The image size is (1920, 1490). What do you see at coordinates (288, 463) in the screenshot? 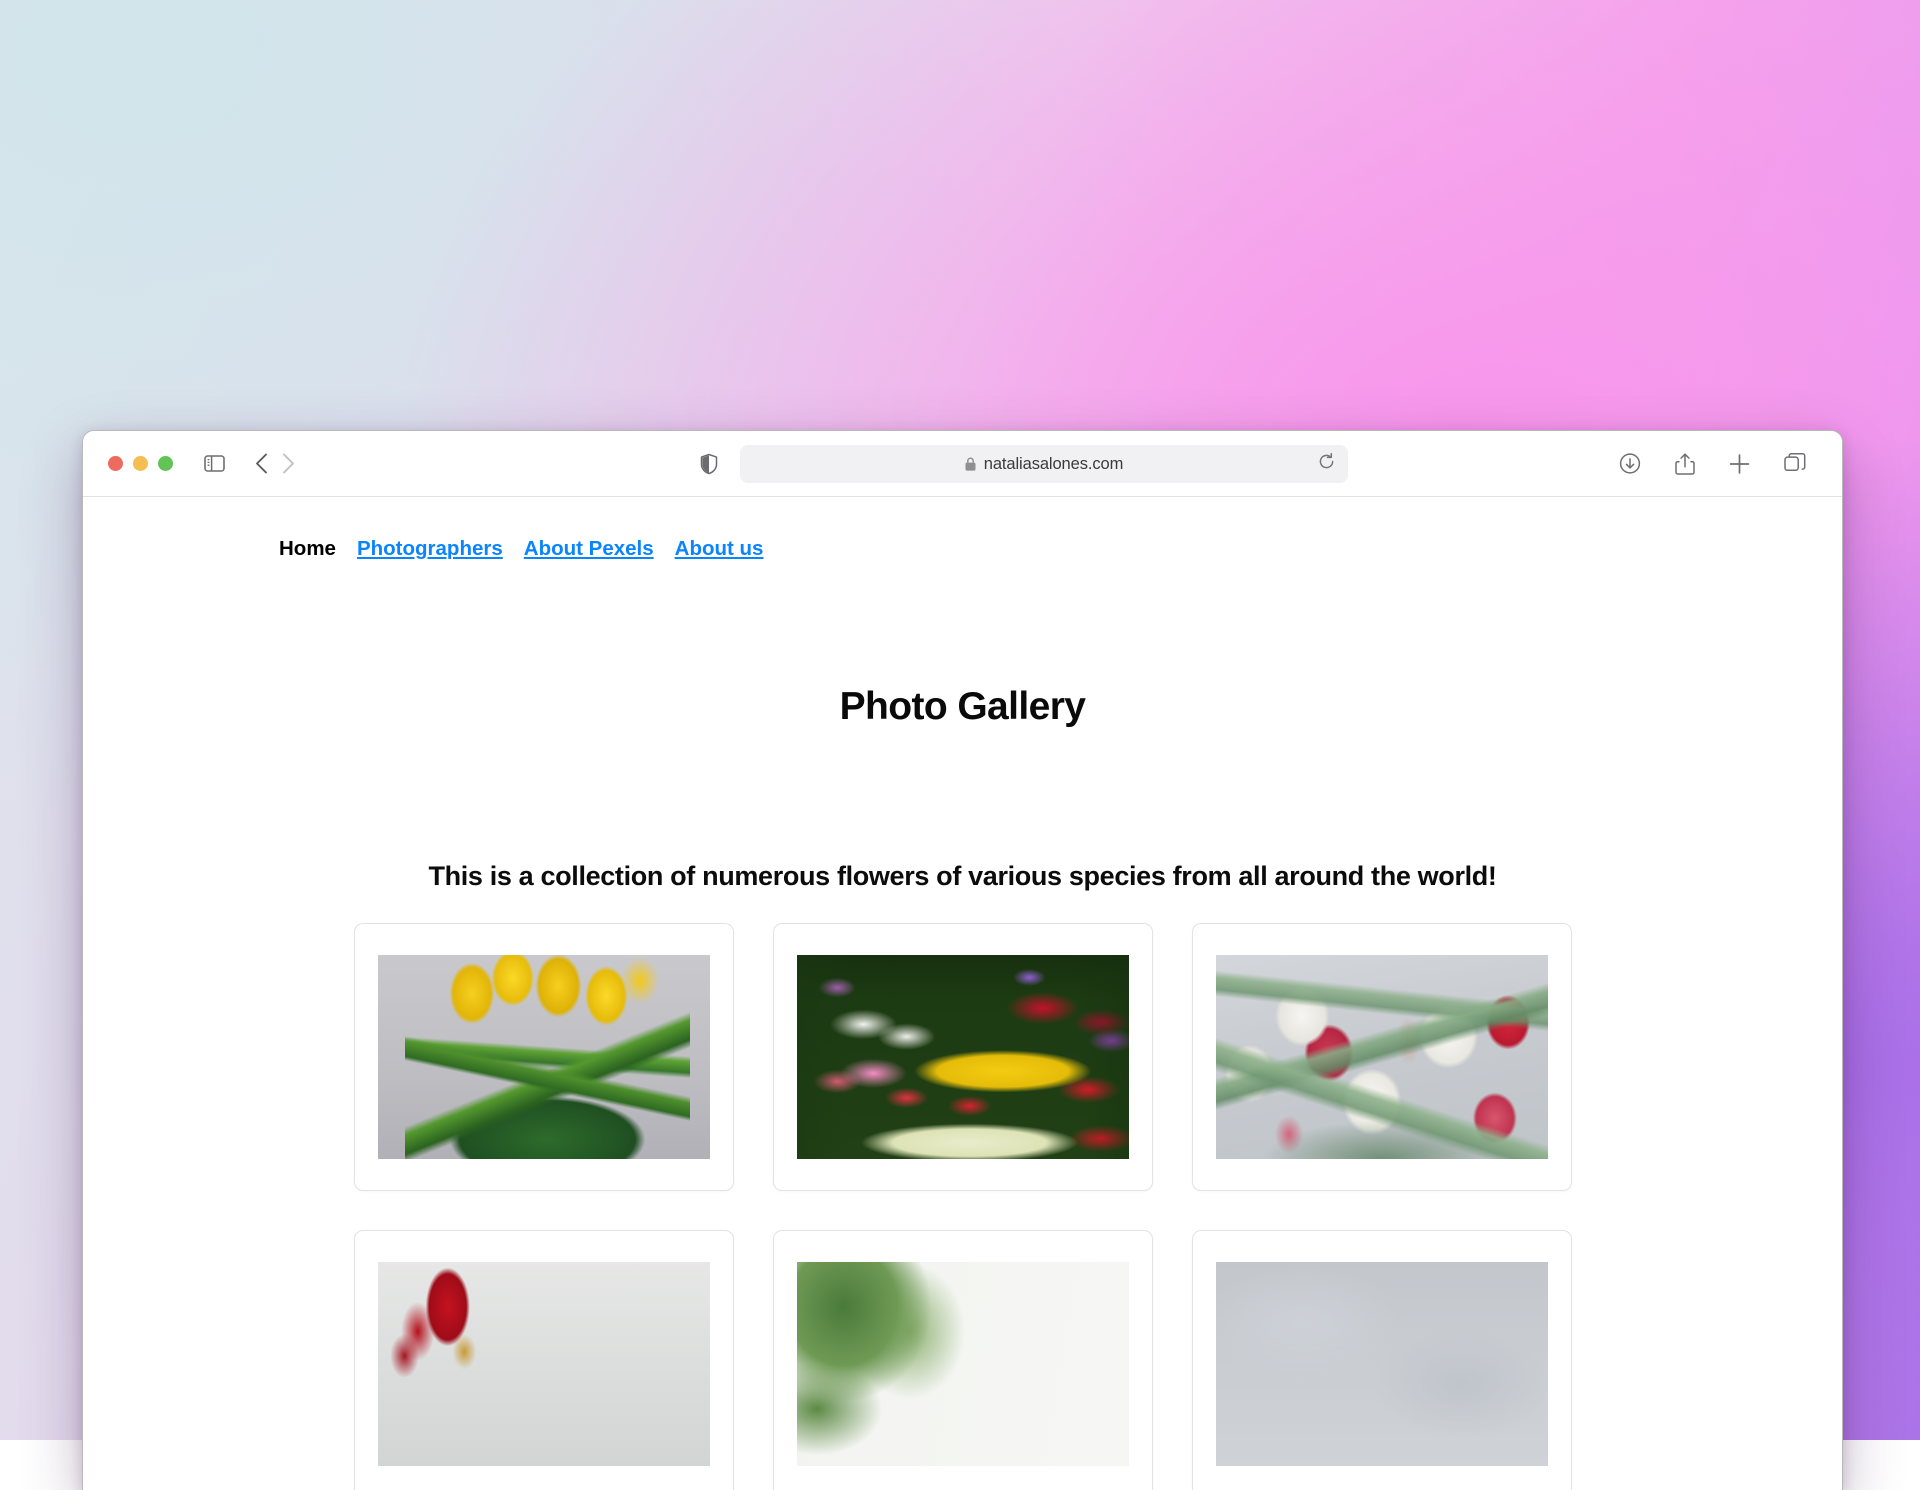
I see `forward-chevron-icon` at bounding box center [288, 463].